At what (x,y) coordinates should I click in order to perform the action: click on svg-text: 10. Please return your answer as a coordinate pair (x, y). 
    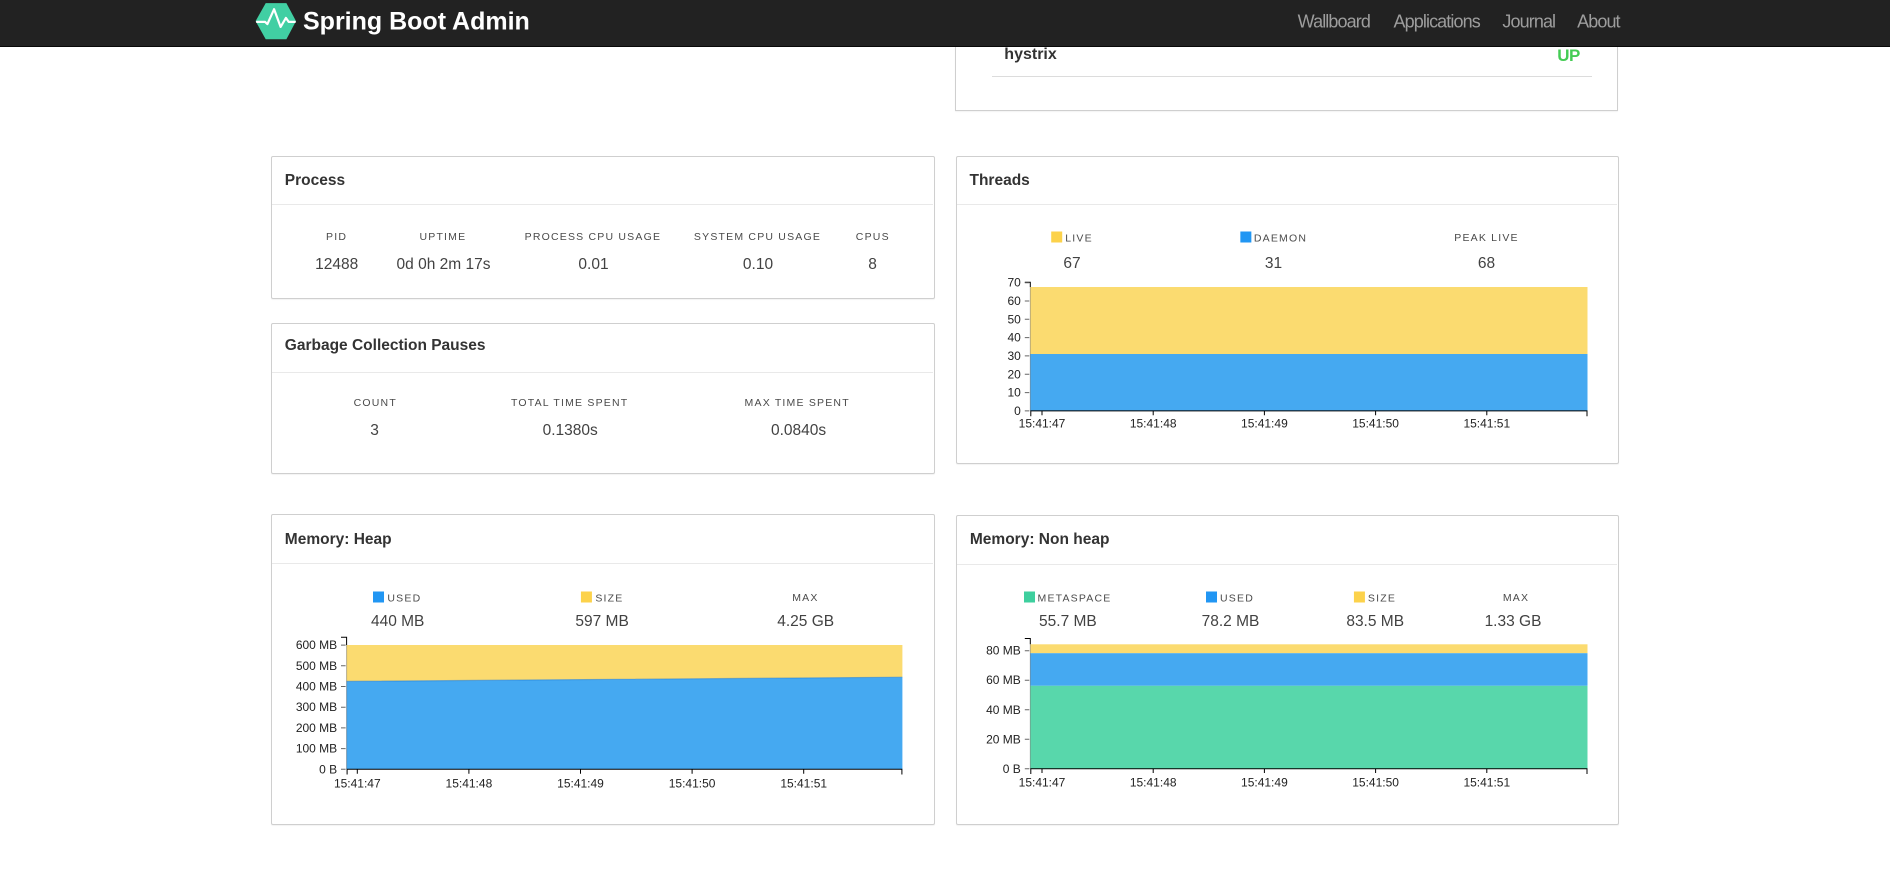
    Looking at the image, I should click on (1014, 393).